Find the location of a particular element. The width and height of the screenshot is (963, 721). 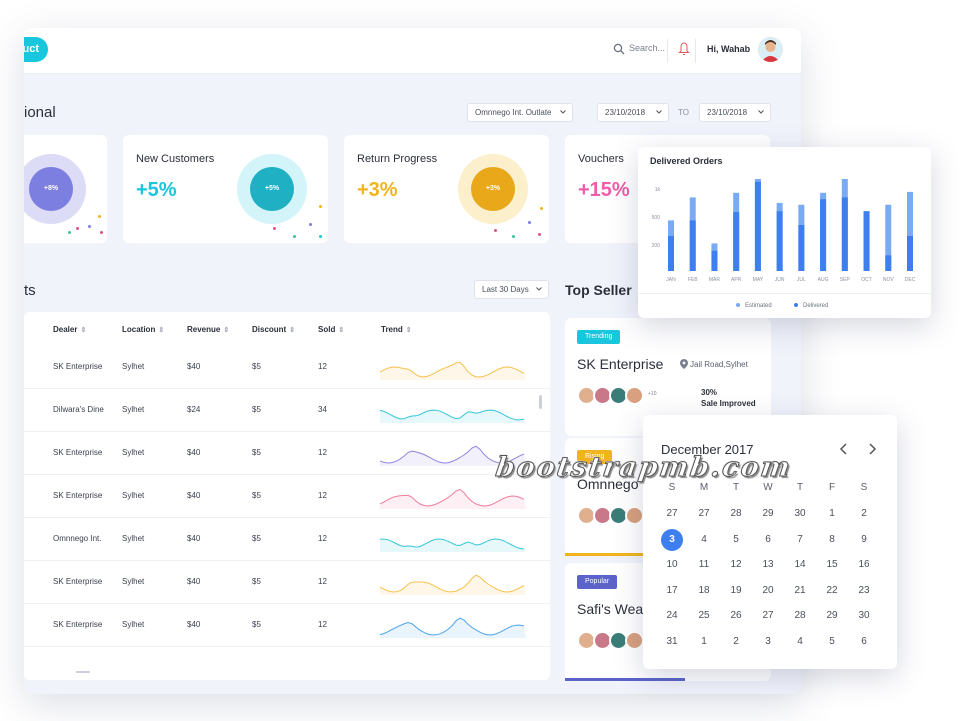

column-header-trend: Trend ⇕ is located at coordinates (396, 329).